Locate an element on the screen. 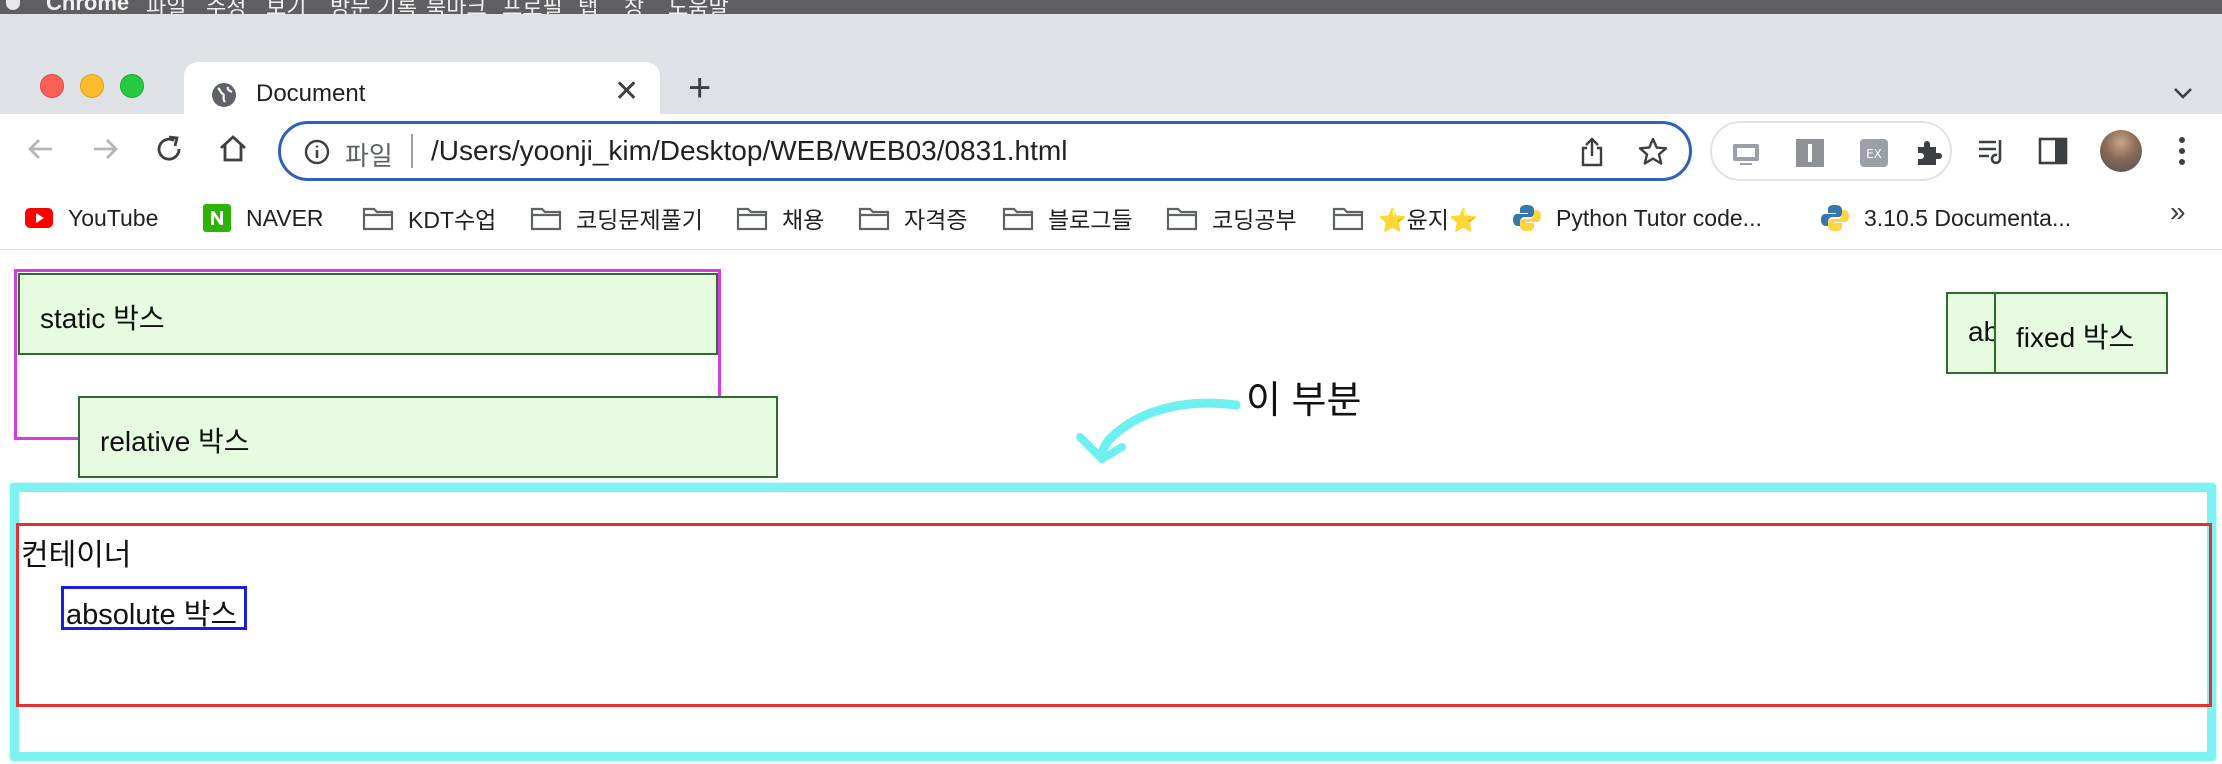 This screenshot has height=764, width=2222. bookmark-folder-yoonji: ⭐윤지⭐ is located at coordinates (1405, 218).